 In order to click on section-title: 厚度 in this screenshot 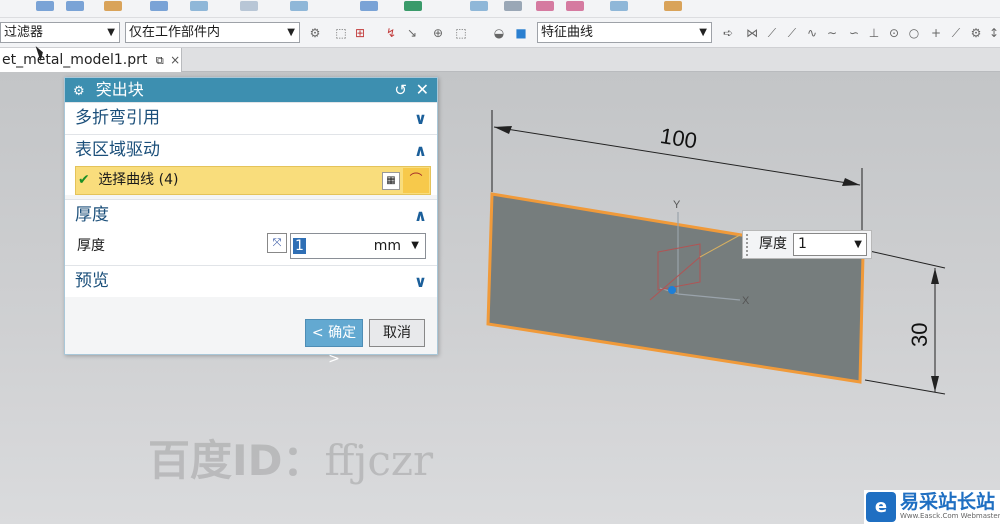, I will do `click(92, 215)`.